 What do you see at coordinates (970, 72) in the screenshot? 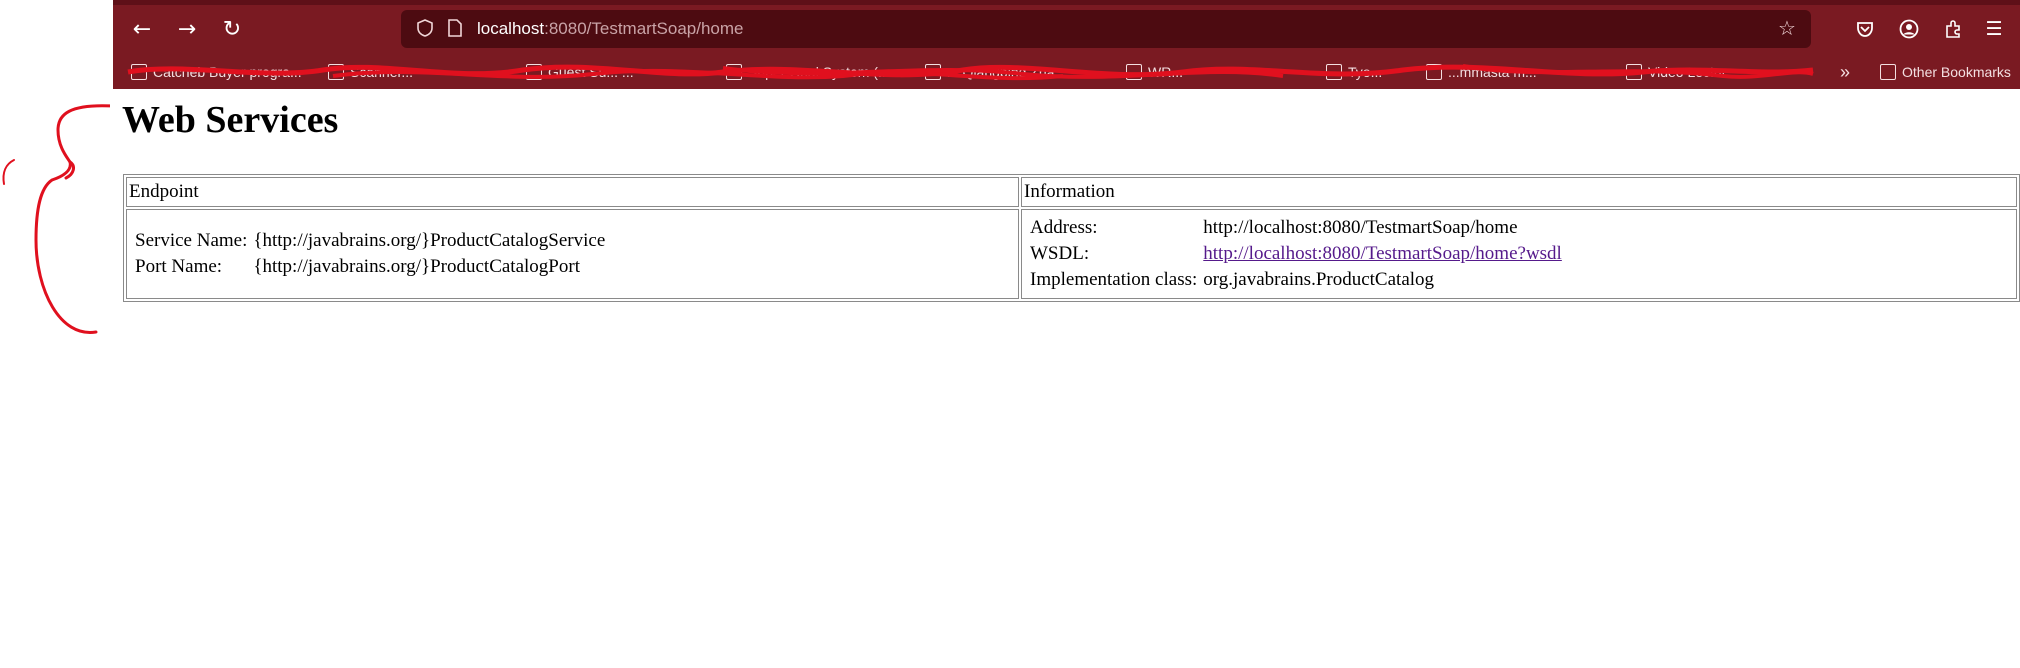
I see `redaction-scribble` at bounding box center [970, 72].